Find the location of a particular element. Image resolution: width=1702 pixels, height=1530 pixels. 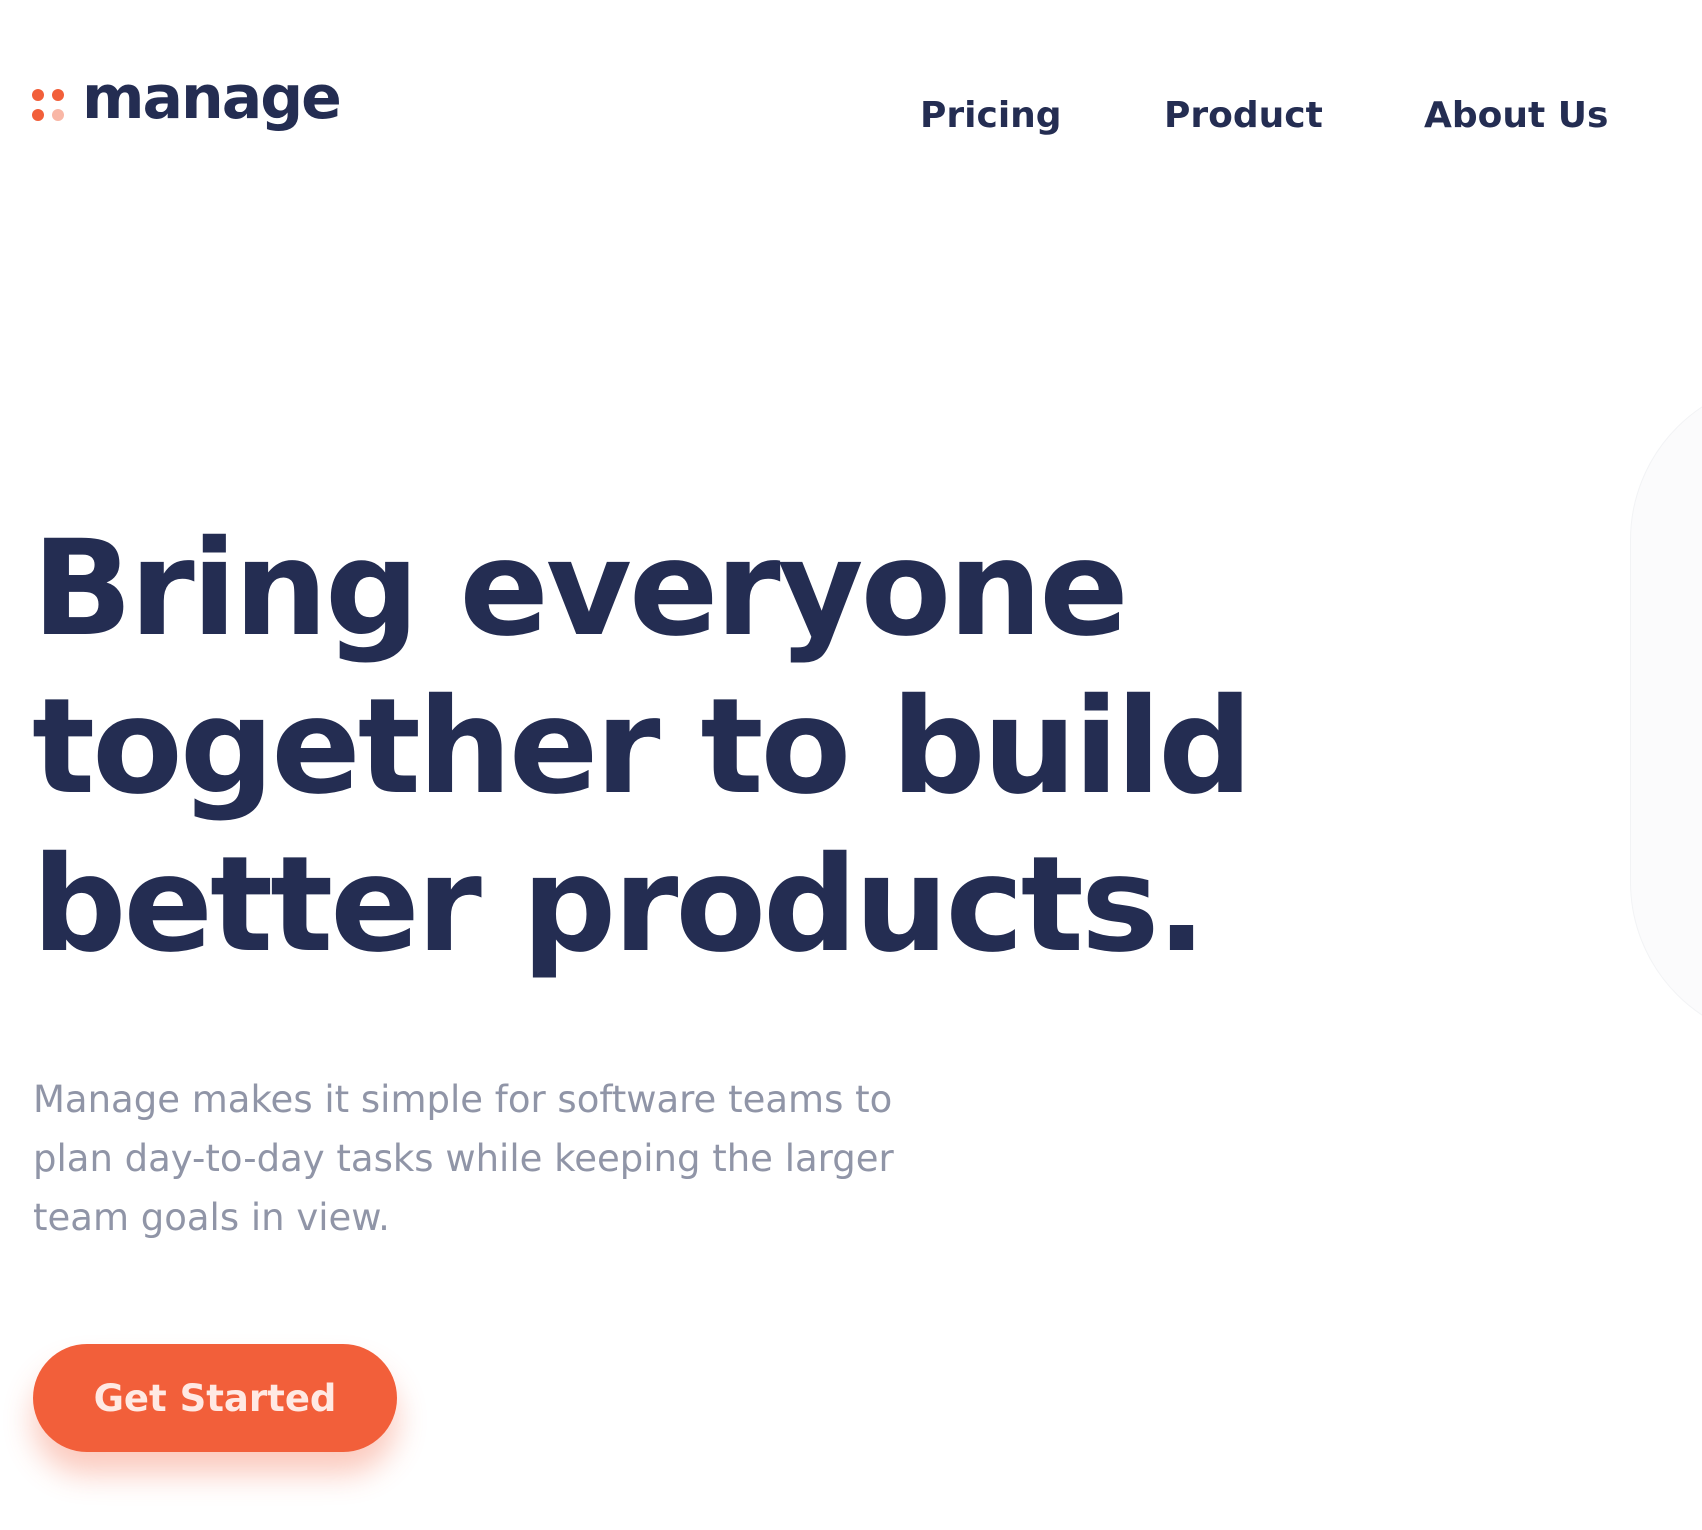

get-started-button: Get Started is located at coordinates (215, 1398).